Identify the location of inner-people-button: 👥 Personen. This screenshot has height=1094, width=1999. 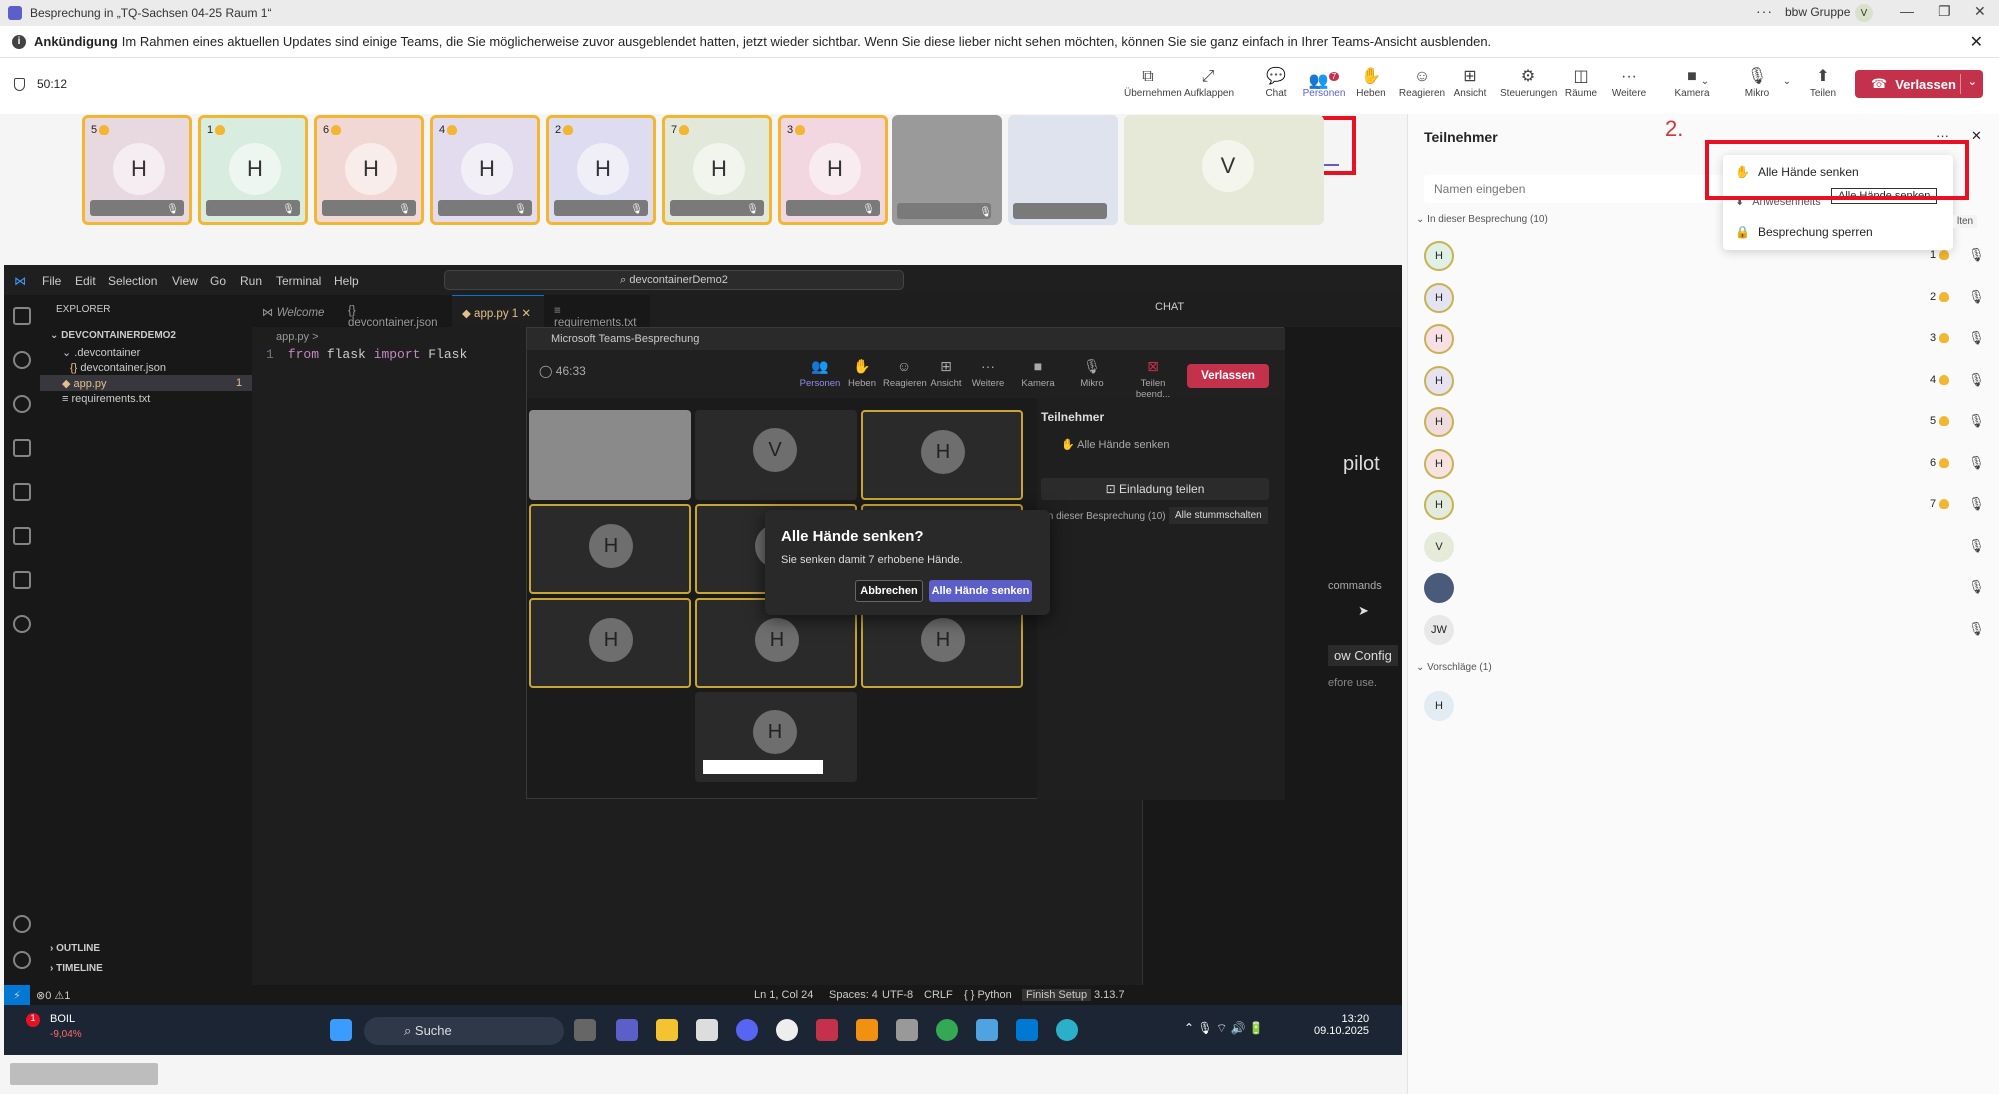
(820, 373).